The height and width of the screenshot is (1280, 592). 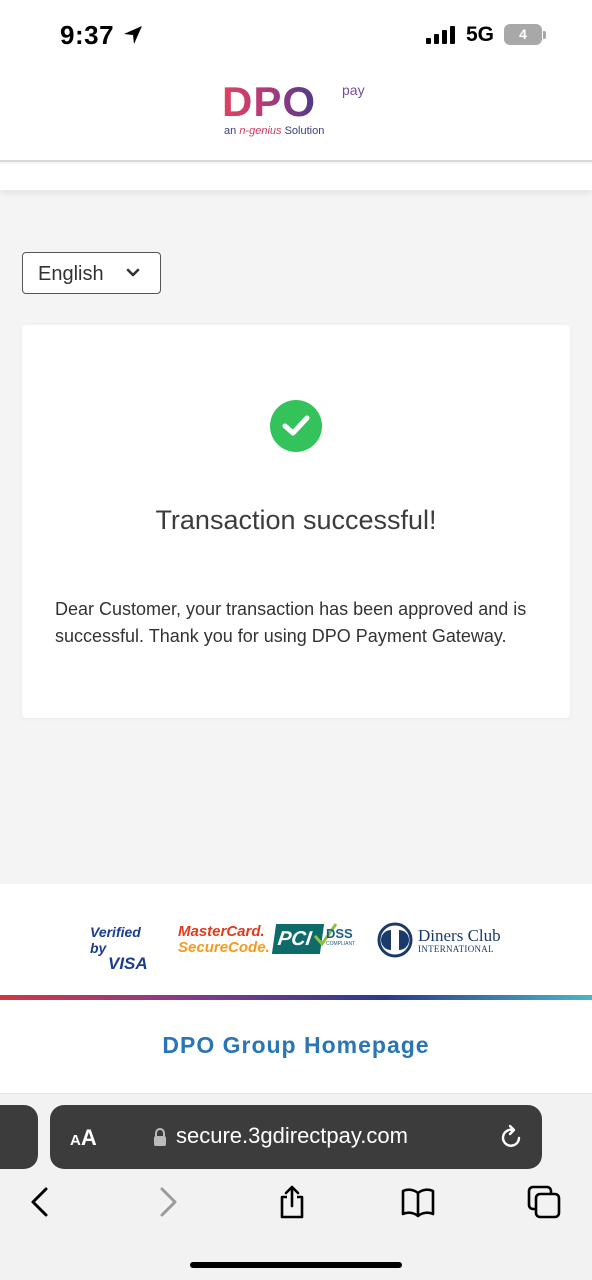 I want to click on pci-compliant-label: COMPLIANT, so click(x=341, y=944).